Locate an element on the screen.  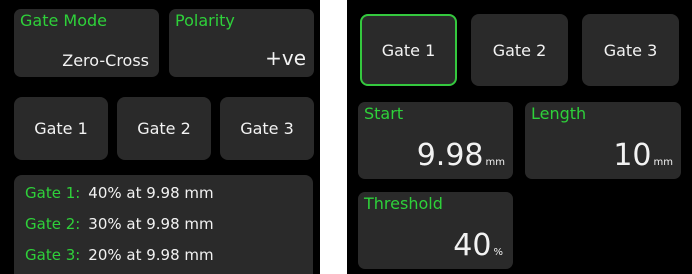
length-value-group: 10 mm is located at coordinates (643, 155).